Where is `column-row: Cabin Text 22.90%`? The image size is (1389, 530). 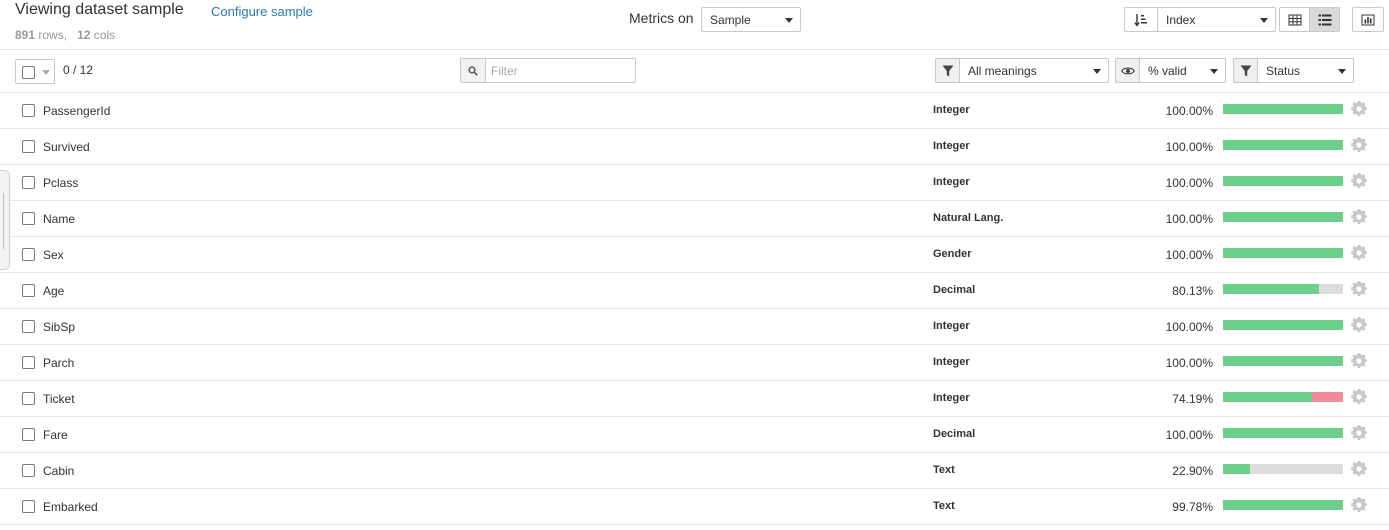 column-row: Cabin Text 22.90% is located at coordinates (694, 471).